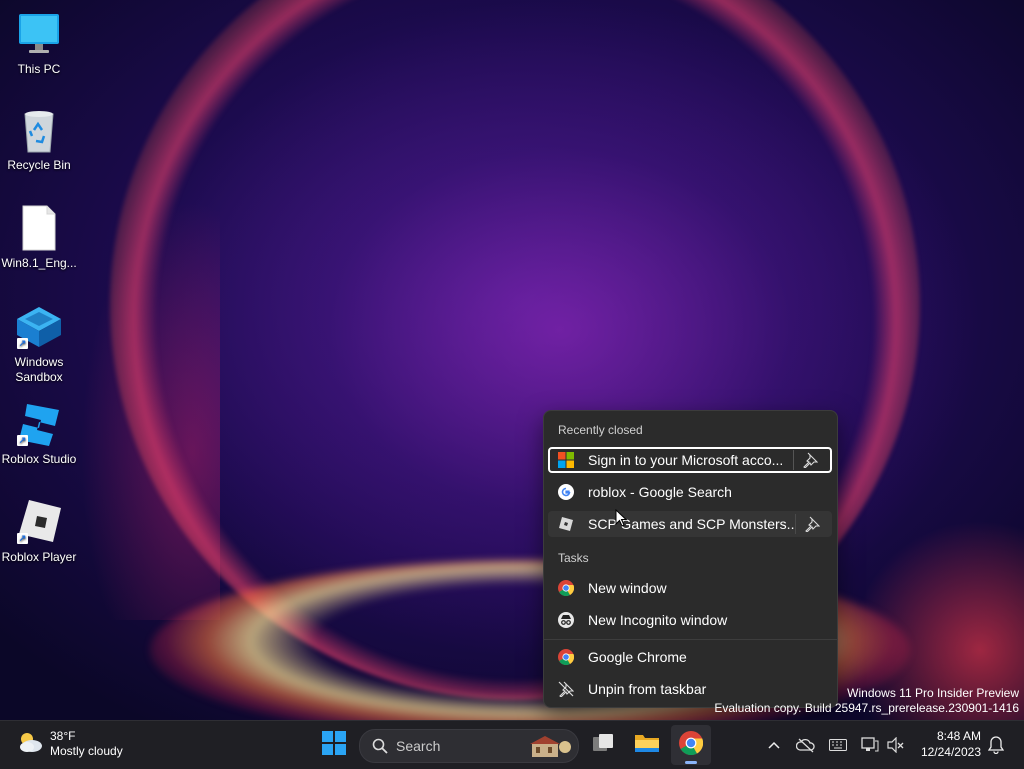 The image size is (1024, 769). What do you see at coordinates (838, 745) in the screenshot?
I see `keyboard-icon` at bounding box center [838, 745].